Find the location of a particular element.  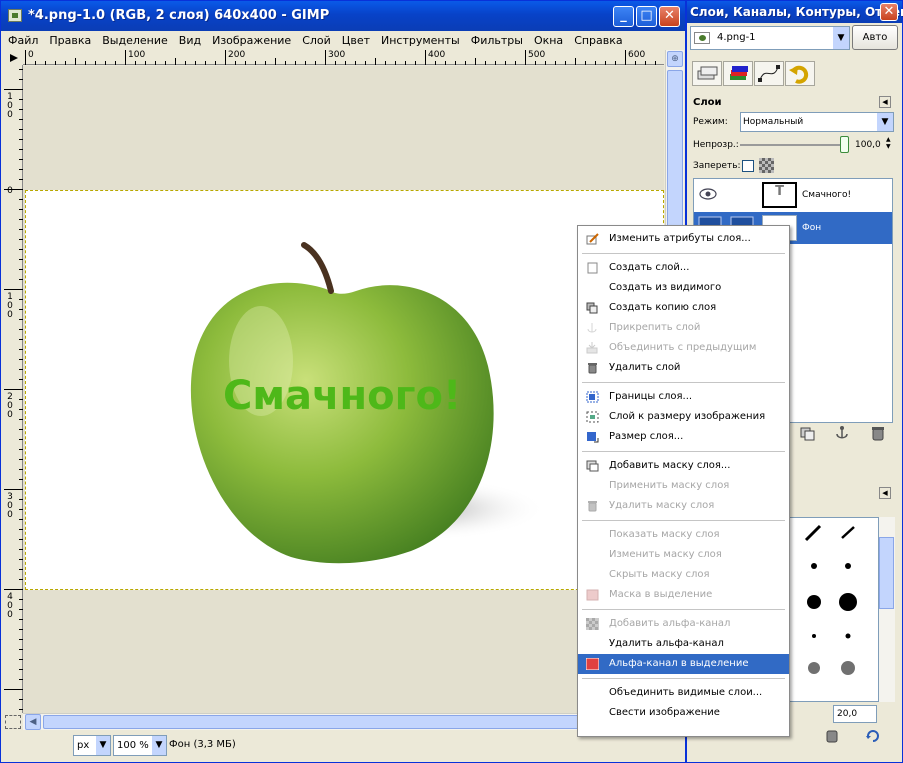

horizontal-scrollbar: ◀ is located at coordinates (343, 721).